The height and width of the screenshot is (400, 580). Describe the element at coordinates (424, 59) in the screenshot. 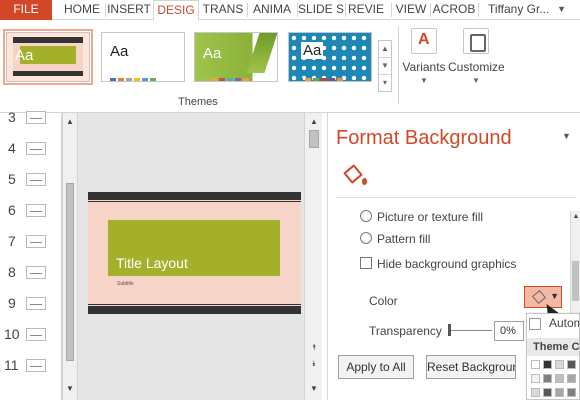

I see `variants-button: Variants ▼` at that location.